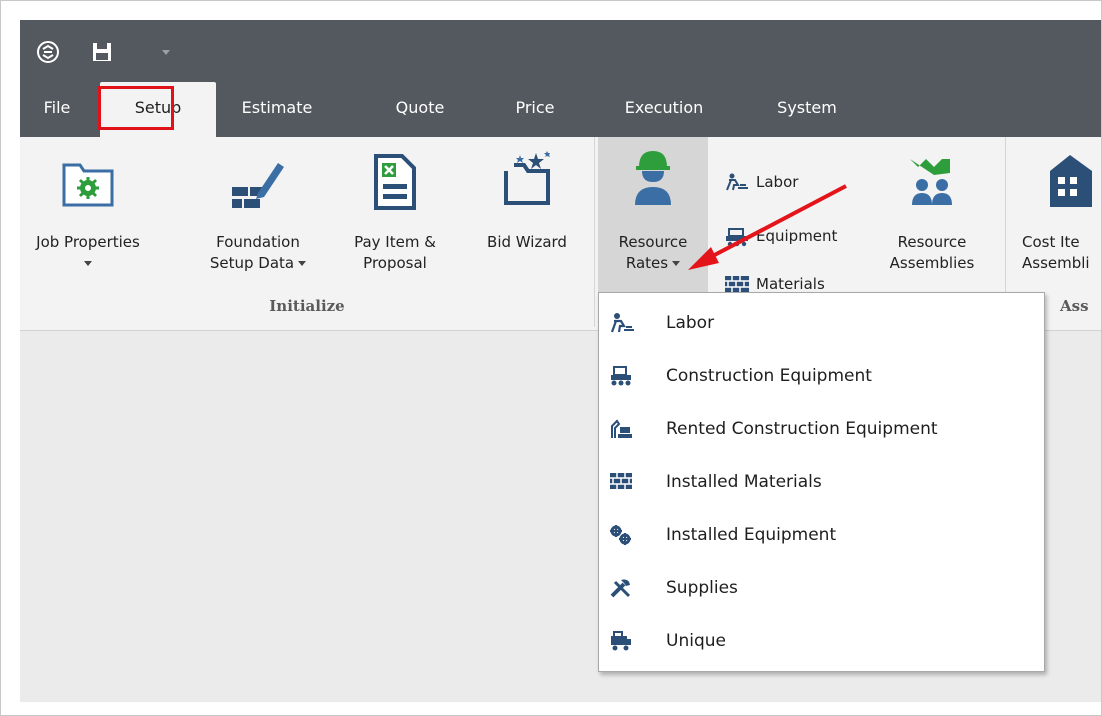 The image size is (1102, 716). What do you see at coordinates (769, 376) in the screenshot?
I see `menu-item-label: Construction Equipment` at bounding box center [769, 376].